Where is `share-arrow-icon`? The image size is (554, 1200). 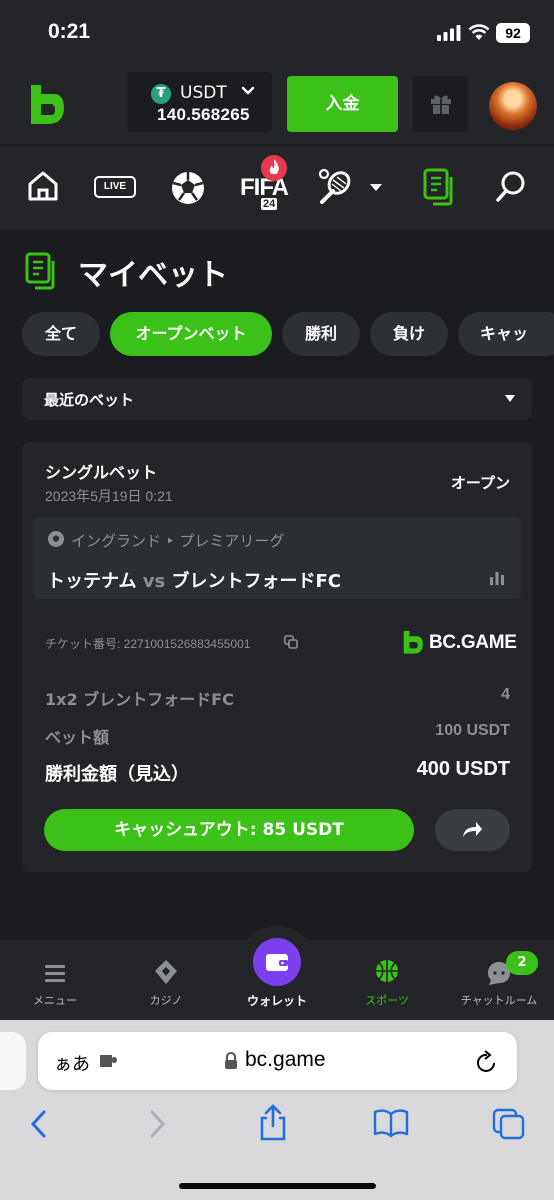 share-arrow-icon is located at coordinates (472, 829).